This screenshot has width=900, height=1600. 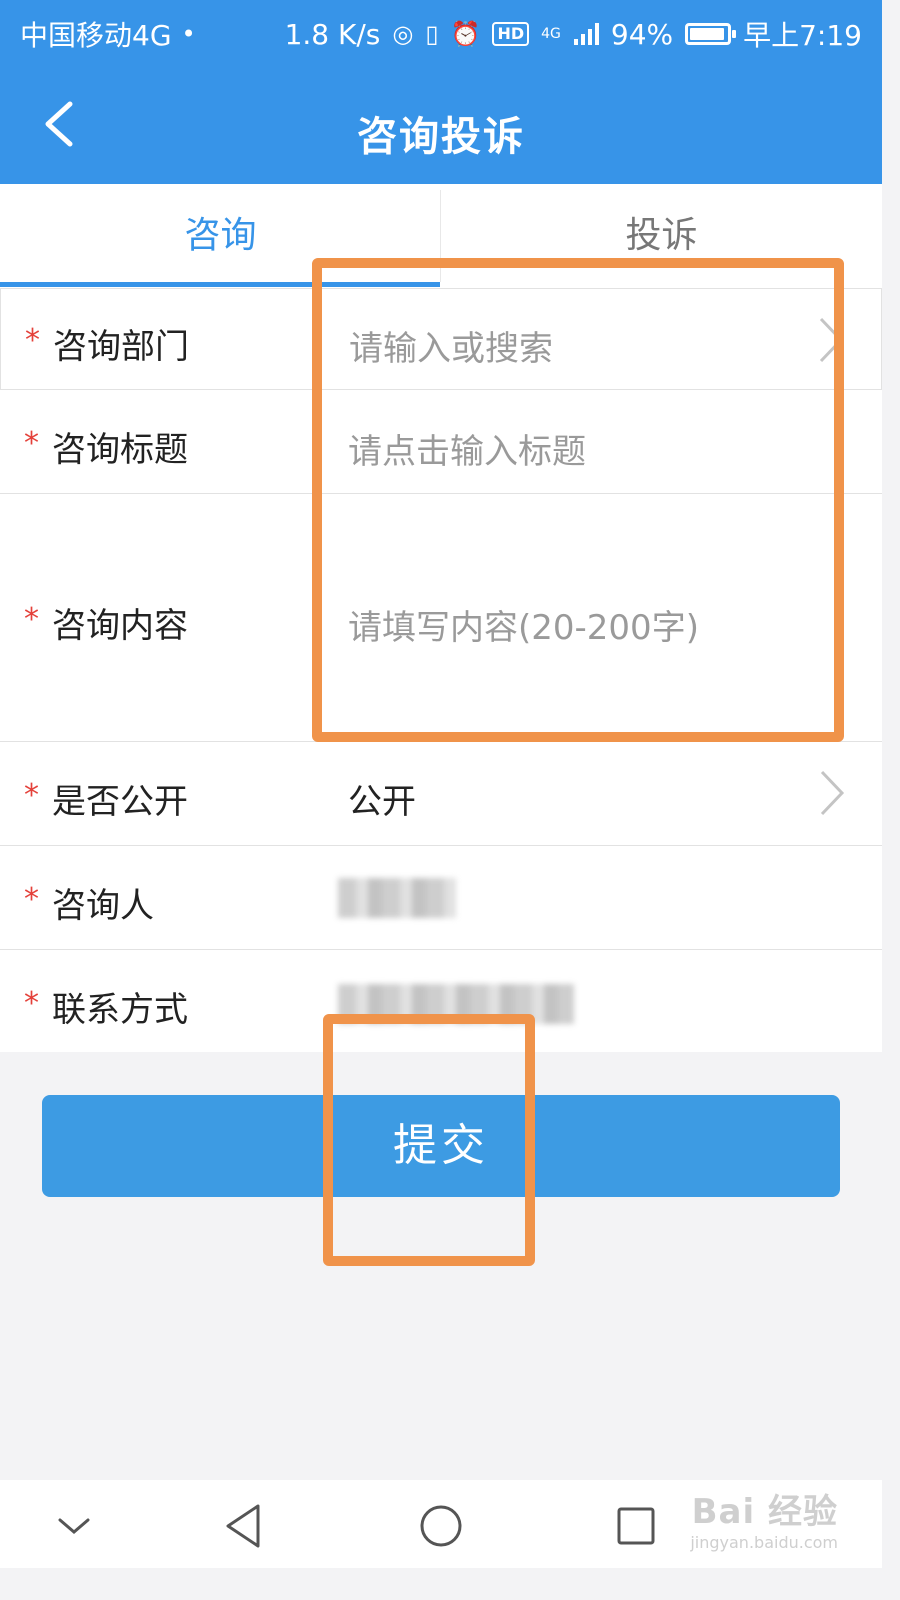 I want to click on contact-label: 联系方式, so click(x=120, y=1010).